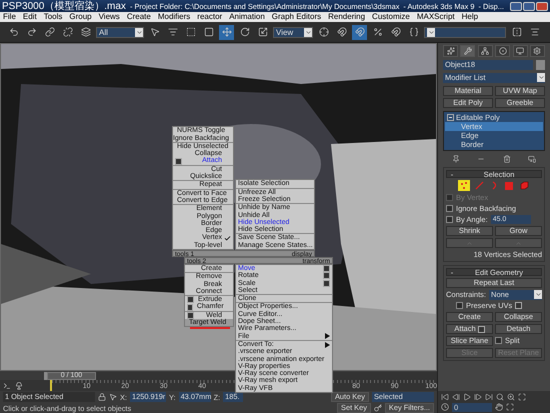 The image size is (550, 413). I want to click on window-title: PSP3000（模型宿染）.max, so click(64, 6).